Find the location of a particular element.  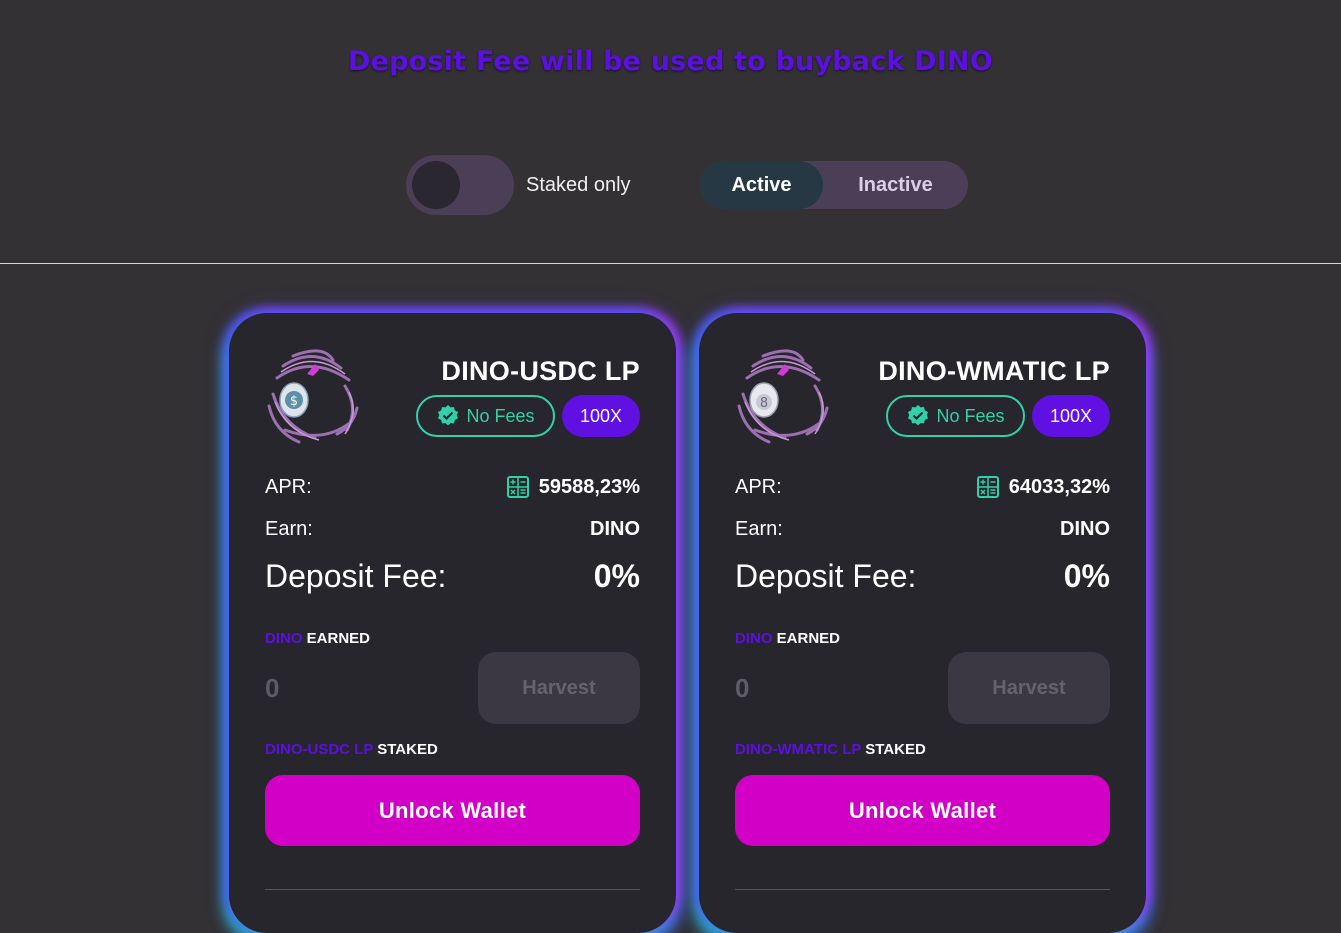

staked-label: DINO-WMATIC LP STAKED is located at coordinates (830, 749).